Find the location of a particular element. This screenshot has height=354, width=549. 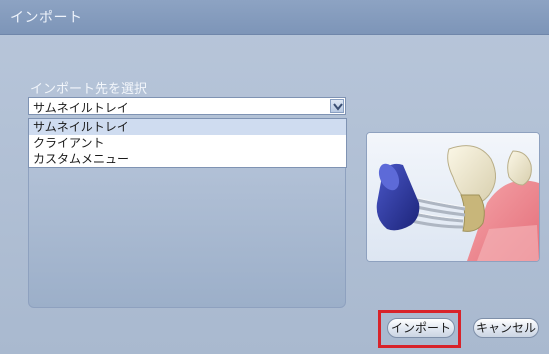

destination-selected-value: サムネイルトレイ is located at coordinates (81, 108).